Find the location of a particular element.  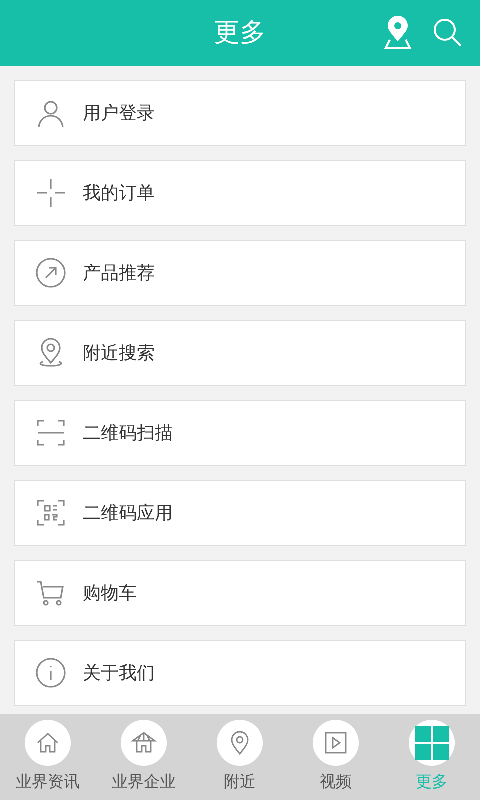

menu-item: 二维码应用 is located at coordinates (240, 513).